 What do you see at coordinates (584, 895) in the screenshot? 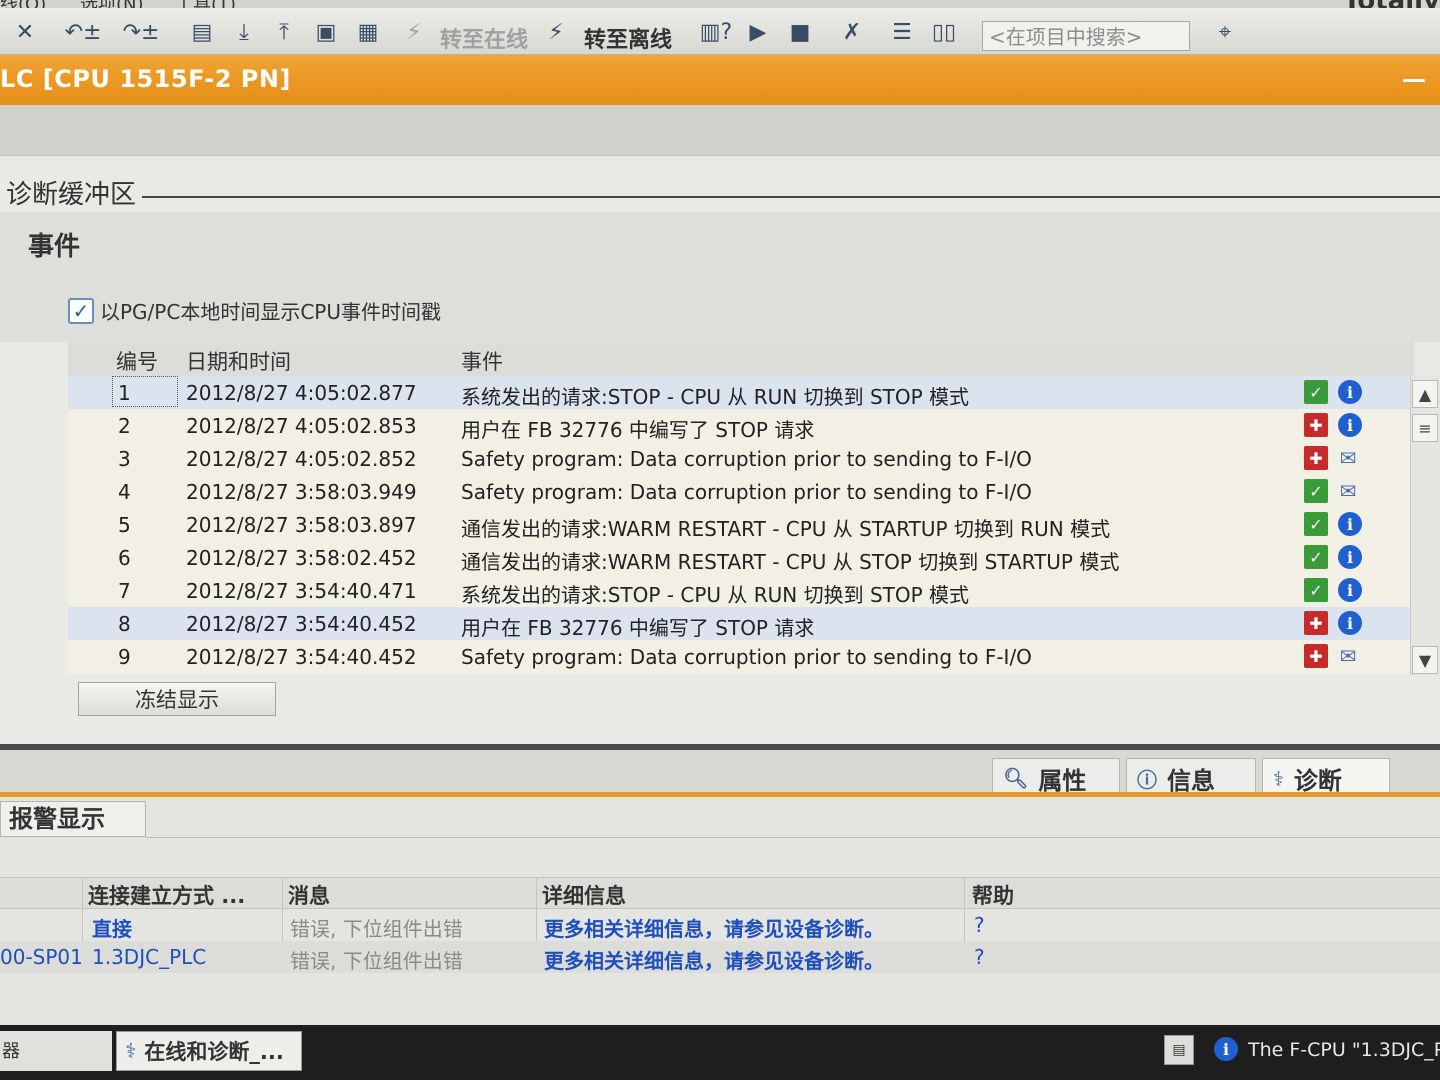
I see `column-header-details: 详细信息` at bounding box center [584, 895].